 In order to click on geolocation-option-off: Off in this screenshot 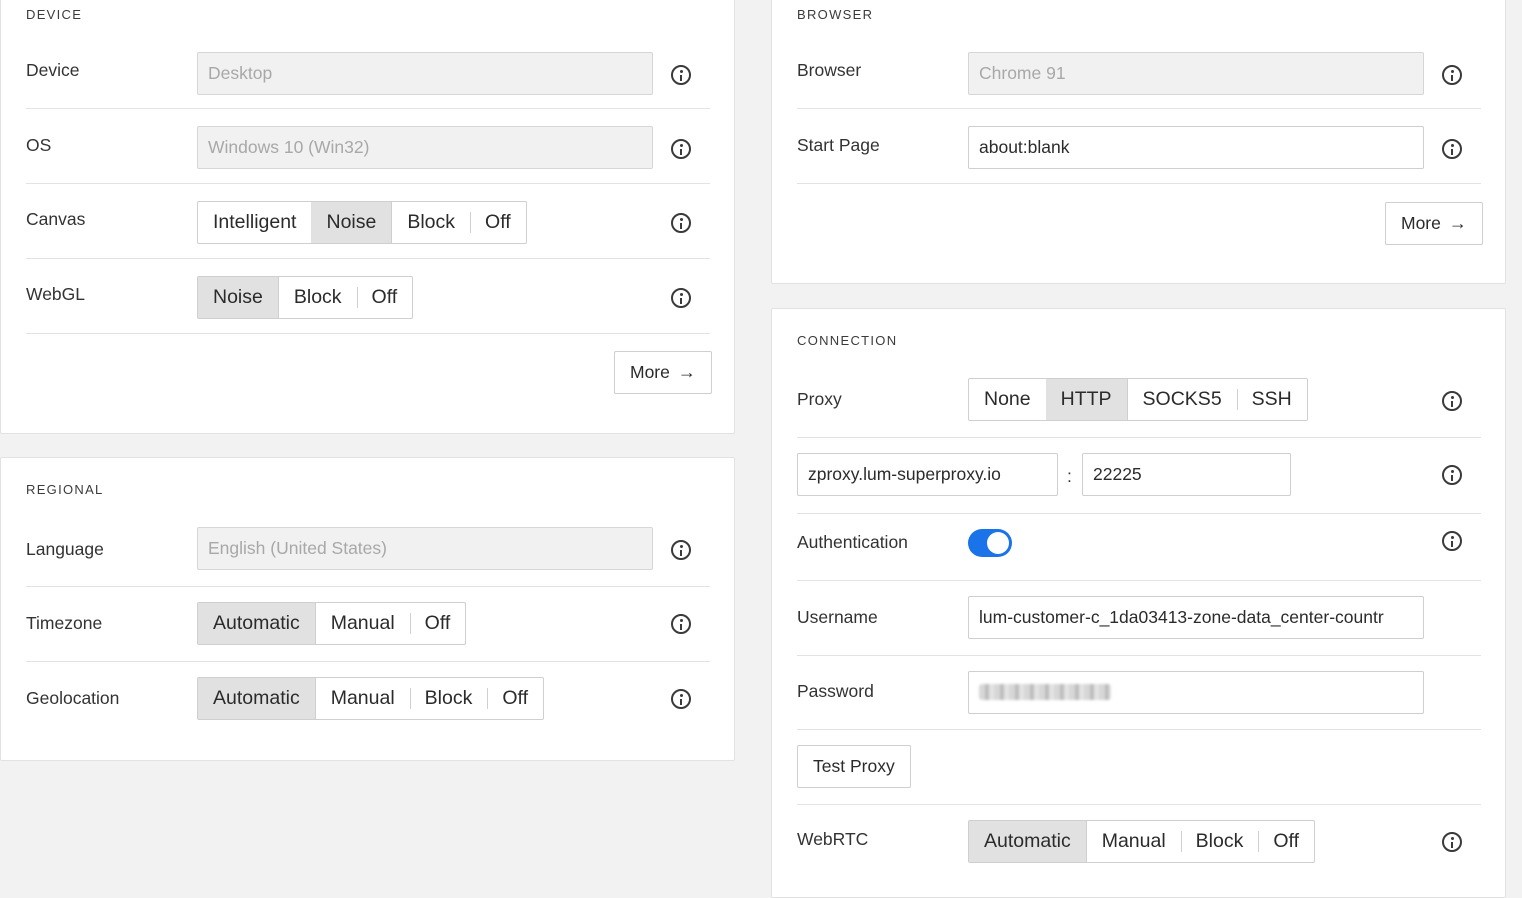, I will do `click(515, 698)`.